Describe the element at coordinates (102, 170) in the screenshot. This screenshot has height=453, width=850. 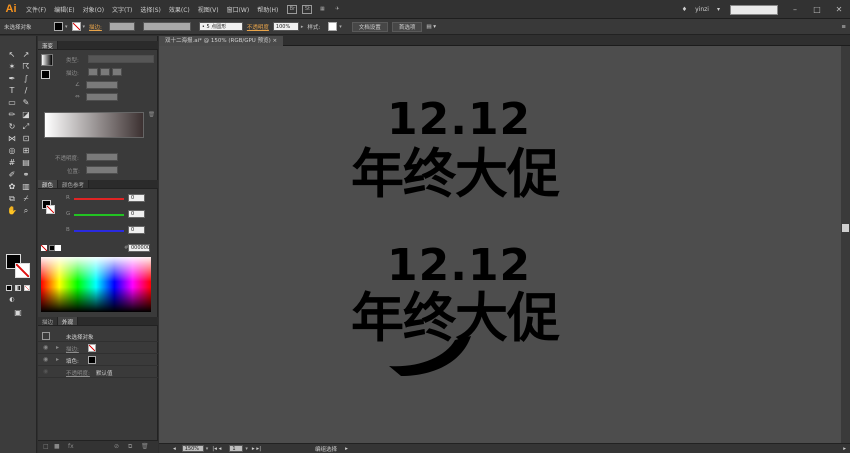
I see `gradient-position-field` at that location.